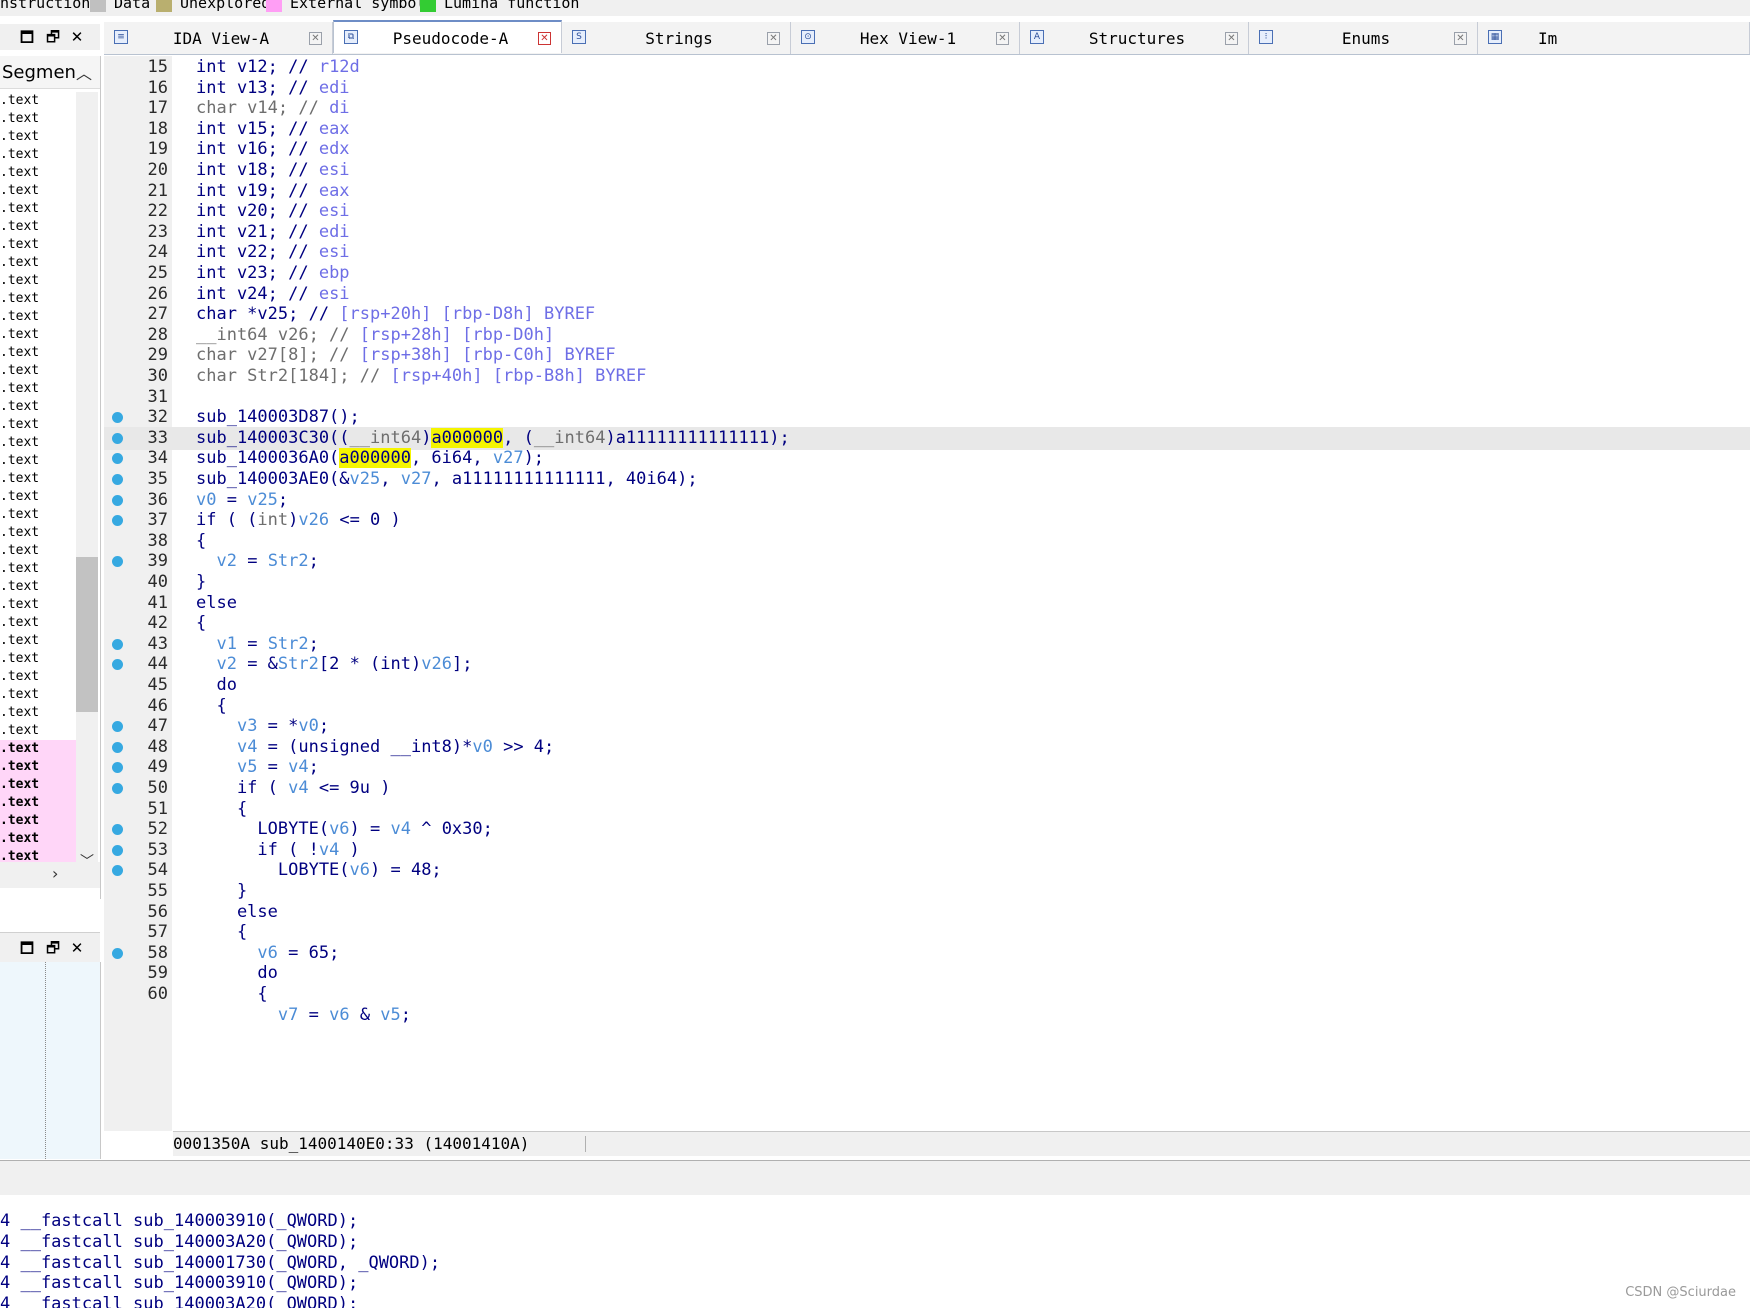  Describe the element at coordinates (927, 561) in the screenshot. I see `code-line: 39 v2 = Str2;` at that location.